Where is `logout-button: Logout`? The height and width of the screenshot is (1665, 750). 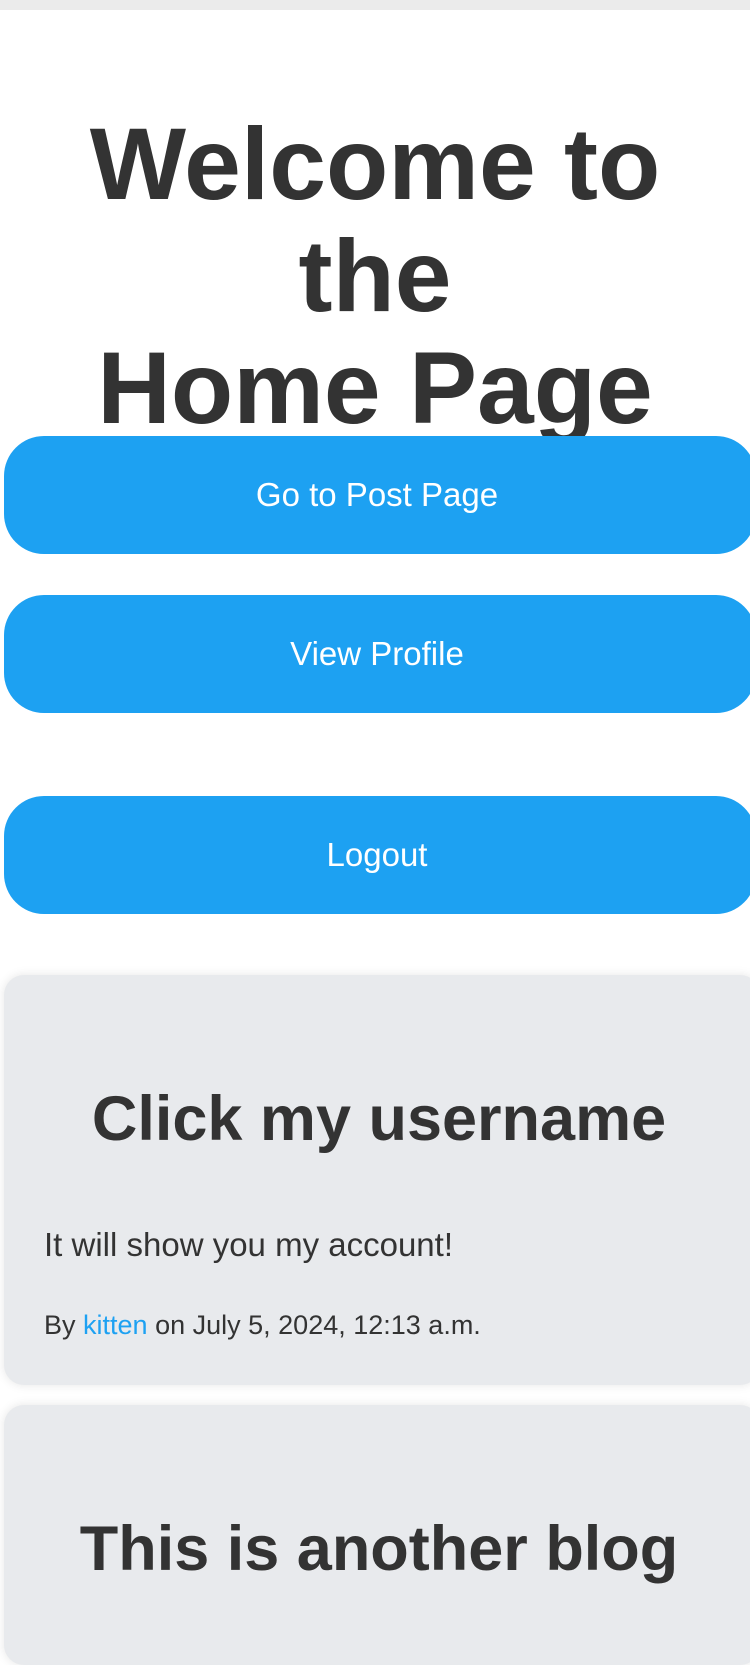 logout-button: Logout is located at coordinates (377, 855).